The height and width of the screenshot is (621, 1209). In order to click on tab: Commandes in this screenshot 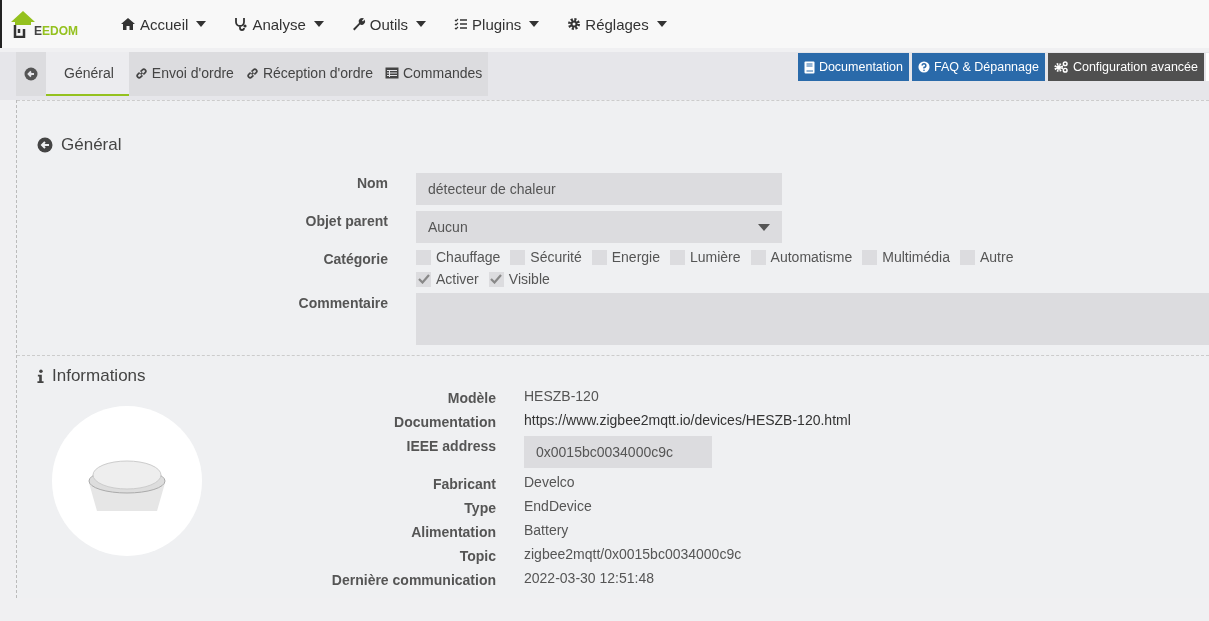, I will do `click(433, 74)`.